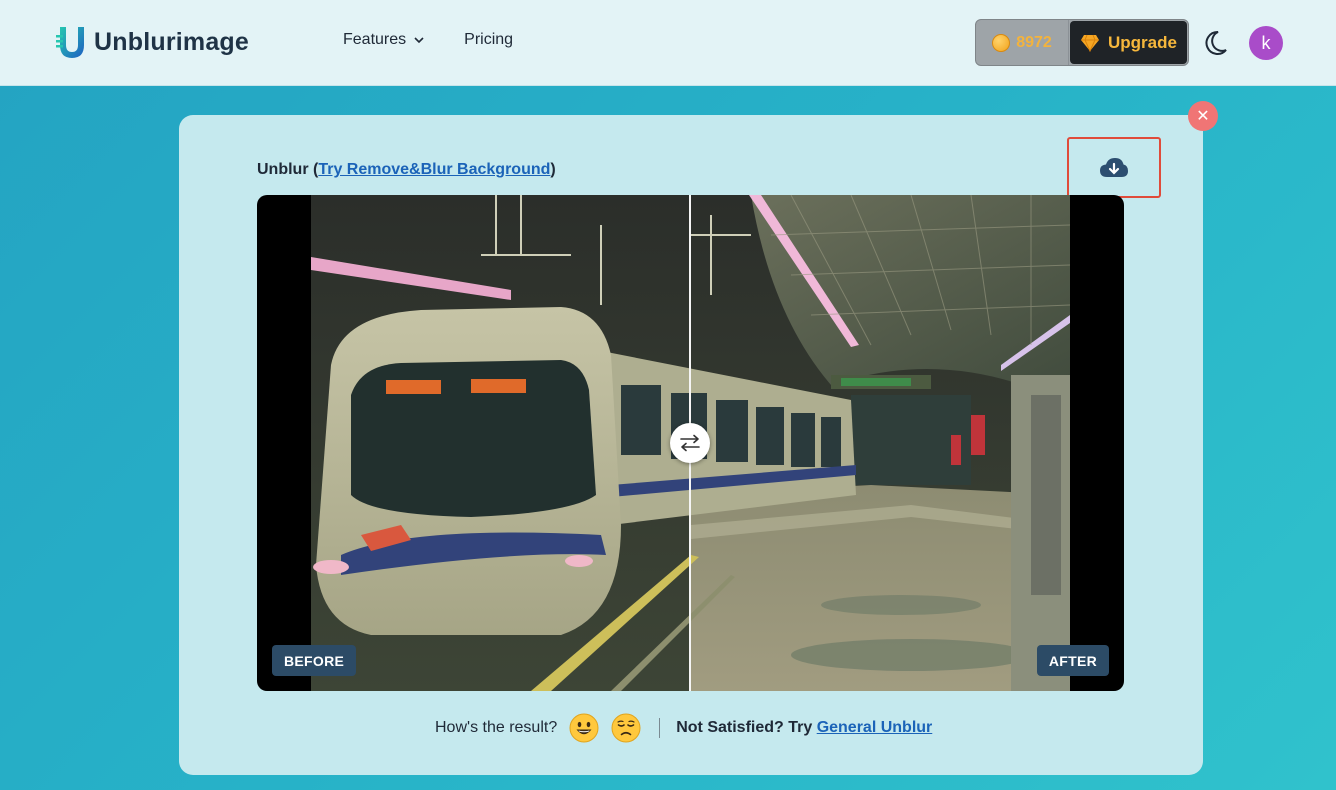  Describe the element at coordinates (584, 728) in the screenshot. I see `happy-face-icon` at that location.